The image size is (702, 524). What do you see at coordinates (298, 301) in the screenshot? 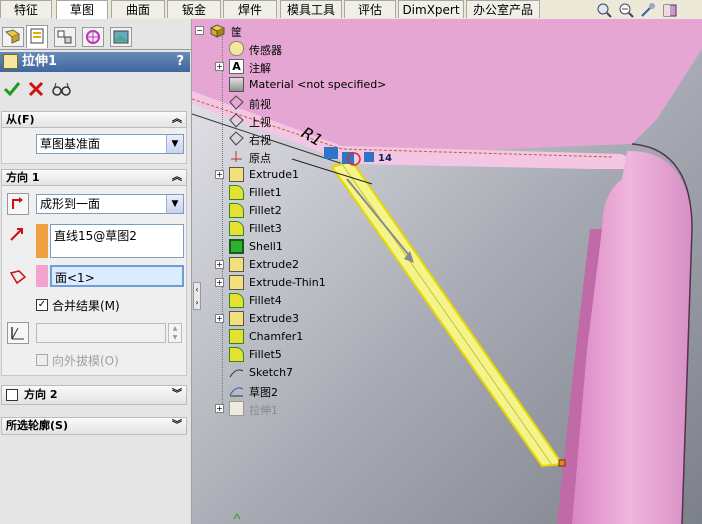
I see `tree-item-fillet4: Fillet4` at bounding box center [298, 301].